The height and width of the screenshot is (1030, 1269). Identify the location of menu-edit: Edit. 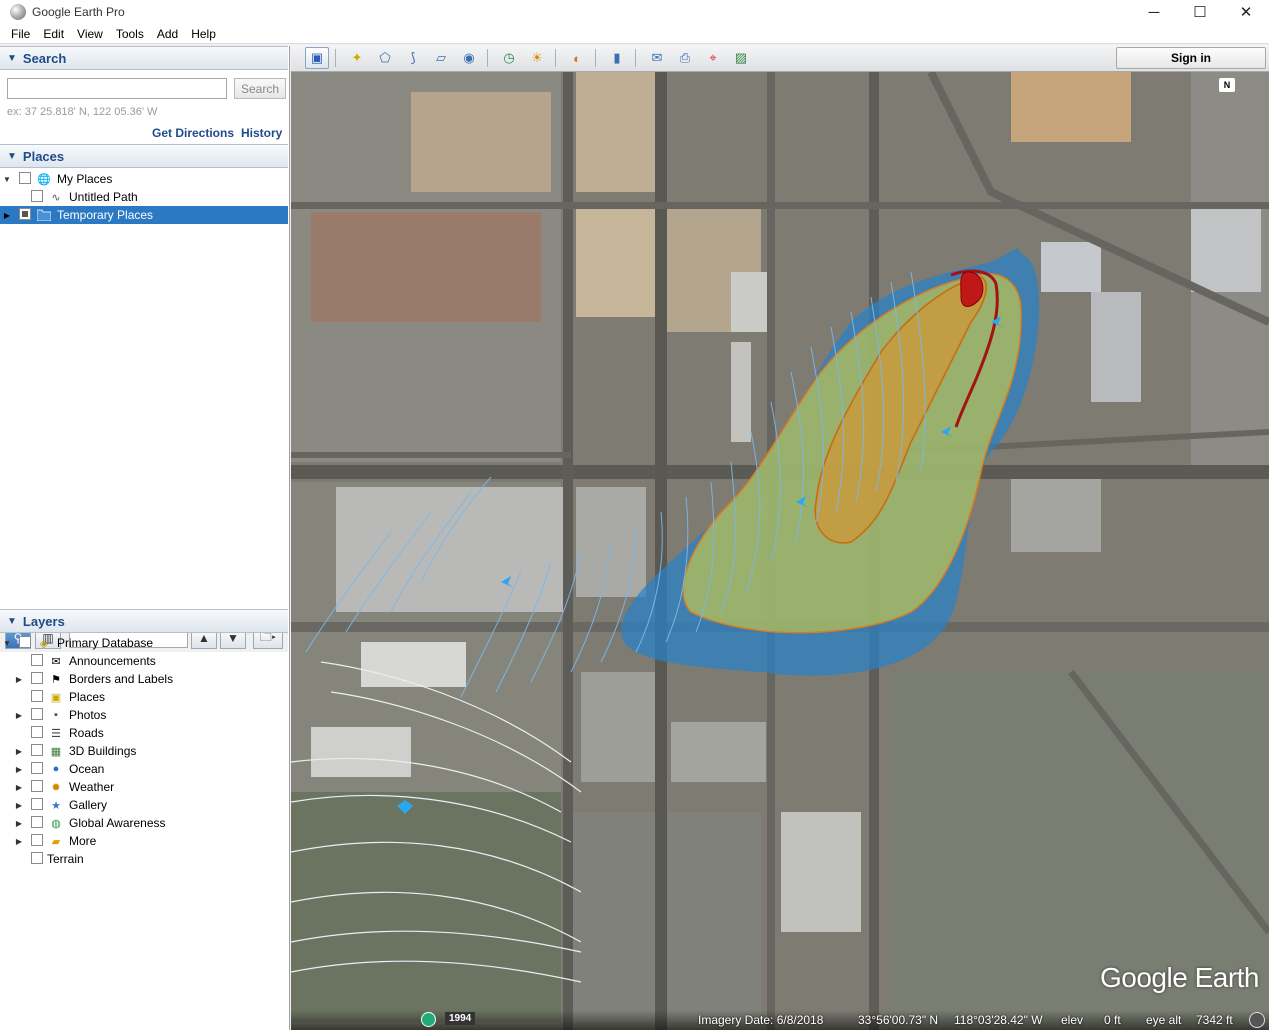
(53, 34).